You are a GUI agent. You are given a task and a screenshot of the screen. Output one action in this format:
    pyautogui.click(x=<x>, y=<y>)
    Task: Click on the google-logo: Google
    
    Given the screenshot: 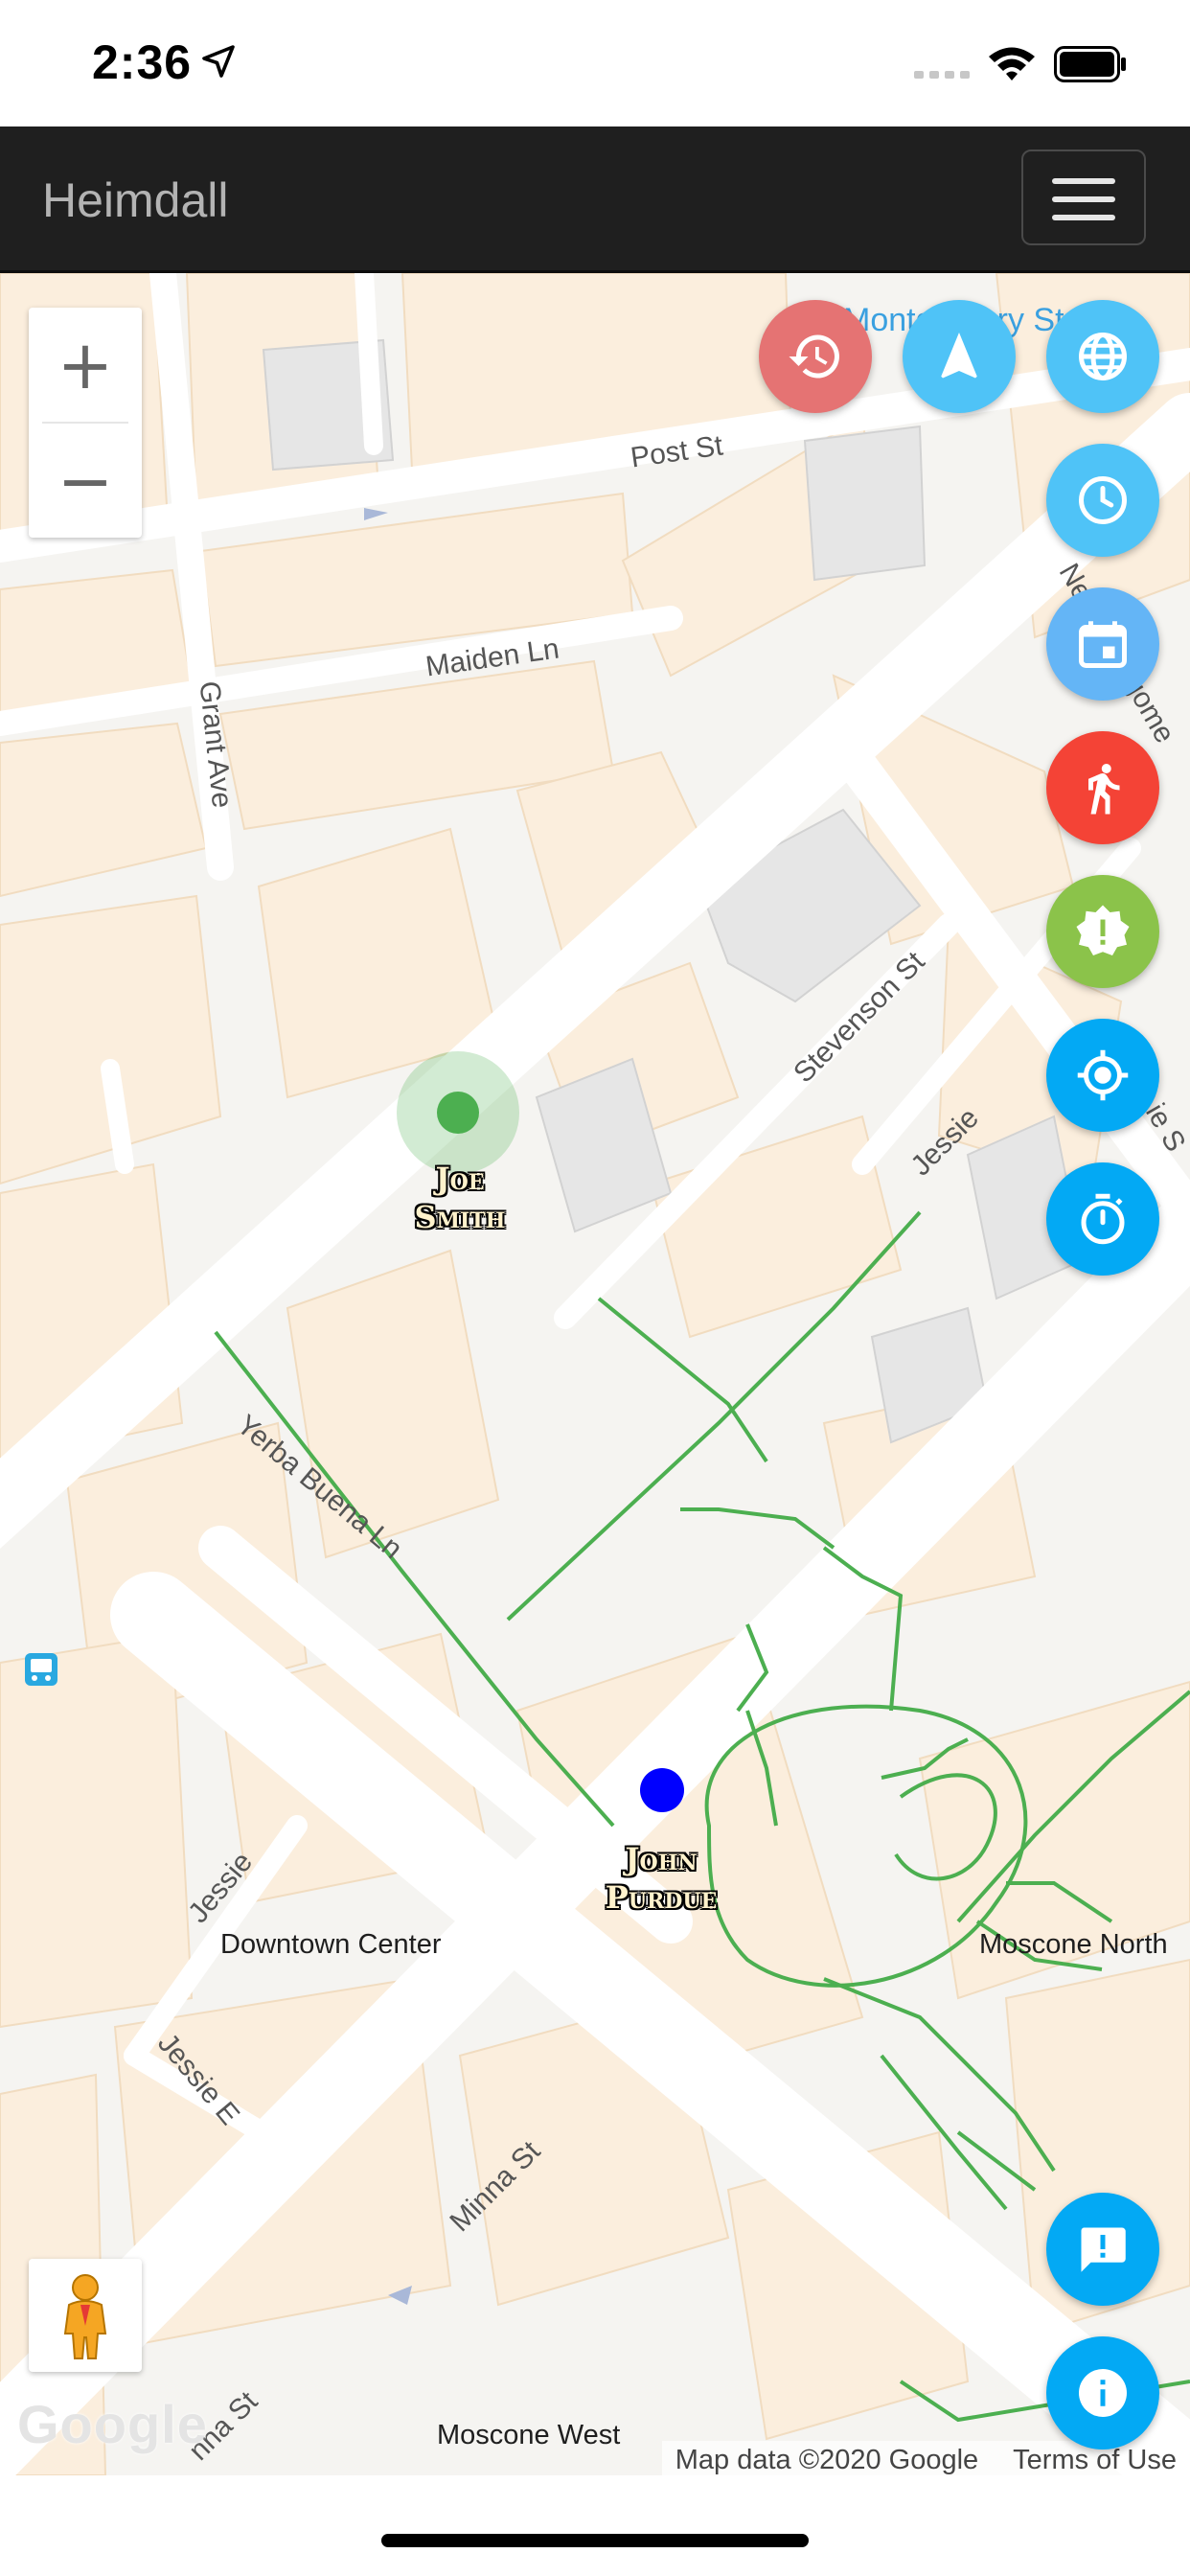 What is the action you would take?
    pyautogui.click(x=113, y=2424)
    